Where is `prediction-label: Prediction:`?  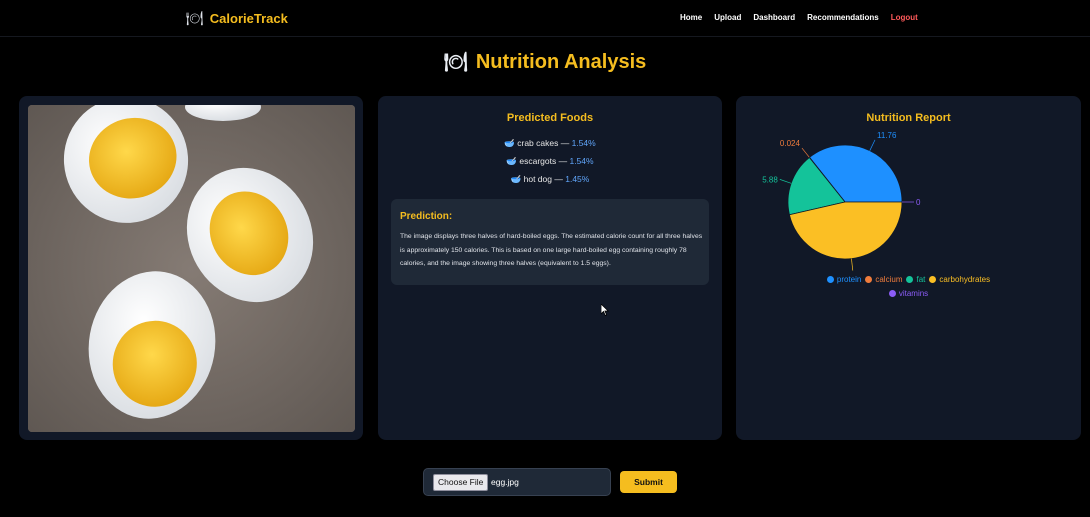 prediction-label: Prediction: is located at coordinates (426, 216).